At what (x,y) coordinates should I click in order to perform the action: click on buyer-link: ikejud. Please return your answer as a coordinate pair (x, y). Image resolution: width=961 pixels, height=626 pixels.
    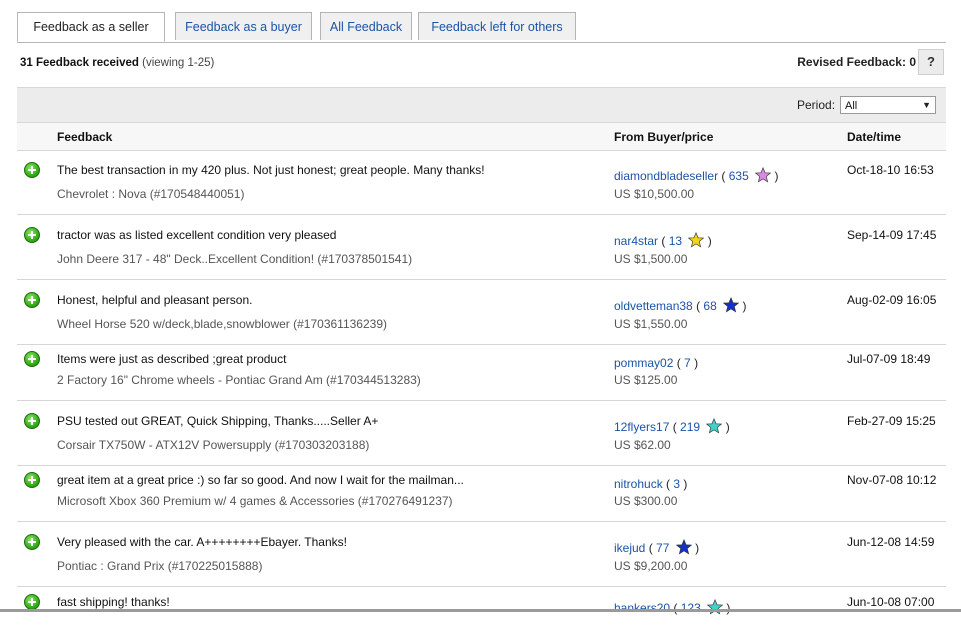
    Looking at the image, I should click on (629, 548).